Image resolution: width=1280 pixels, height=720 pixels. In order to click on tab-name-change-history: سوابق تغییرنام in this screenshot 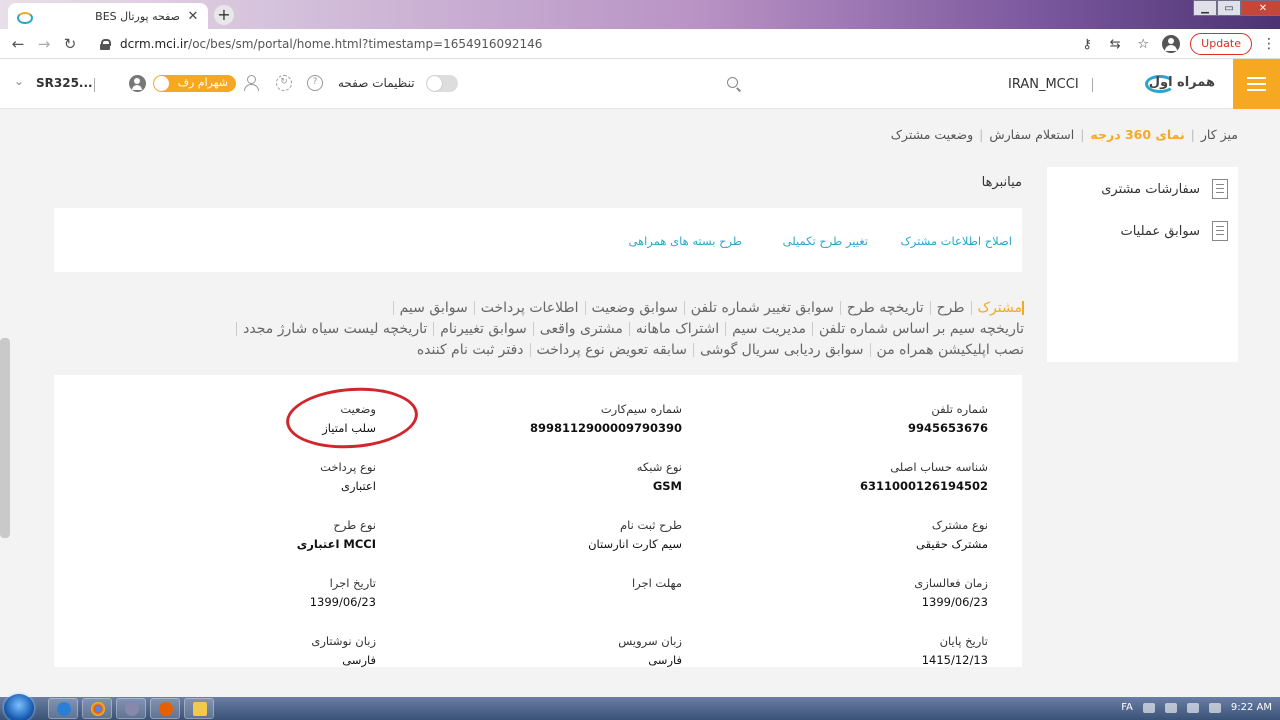, I will do `click(483, 328)`.